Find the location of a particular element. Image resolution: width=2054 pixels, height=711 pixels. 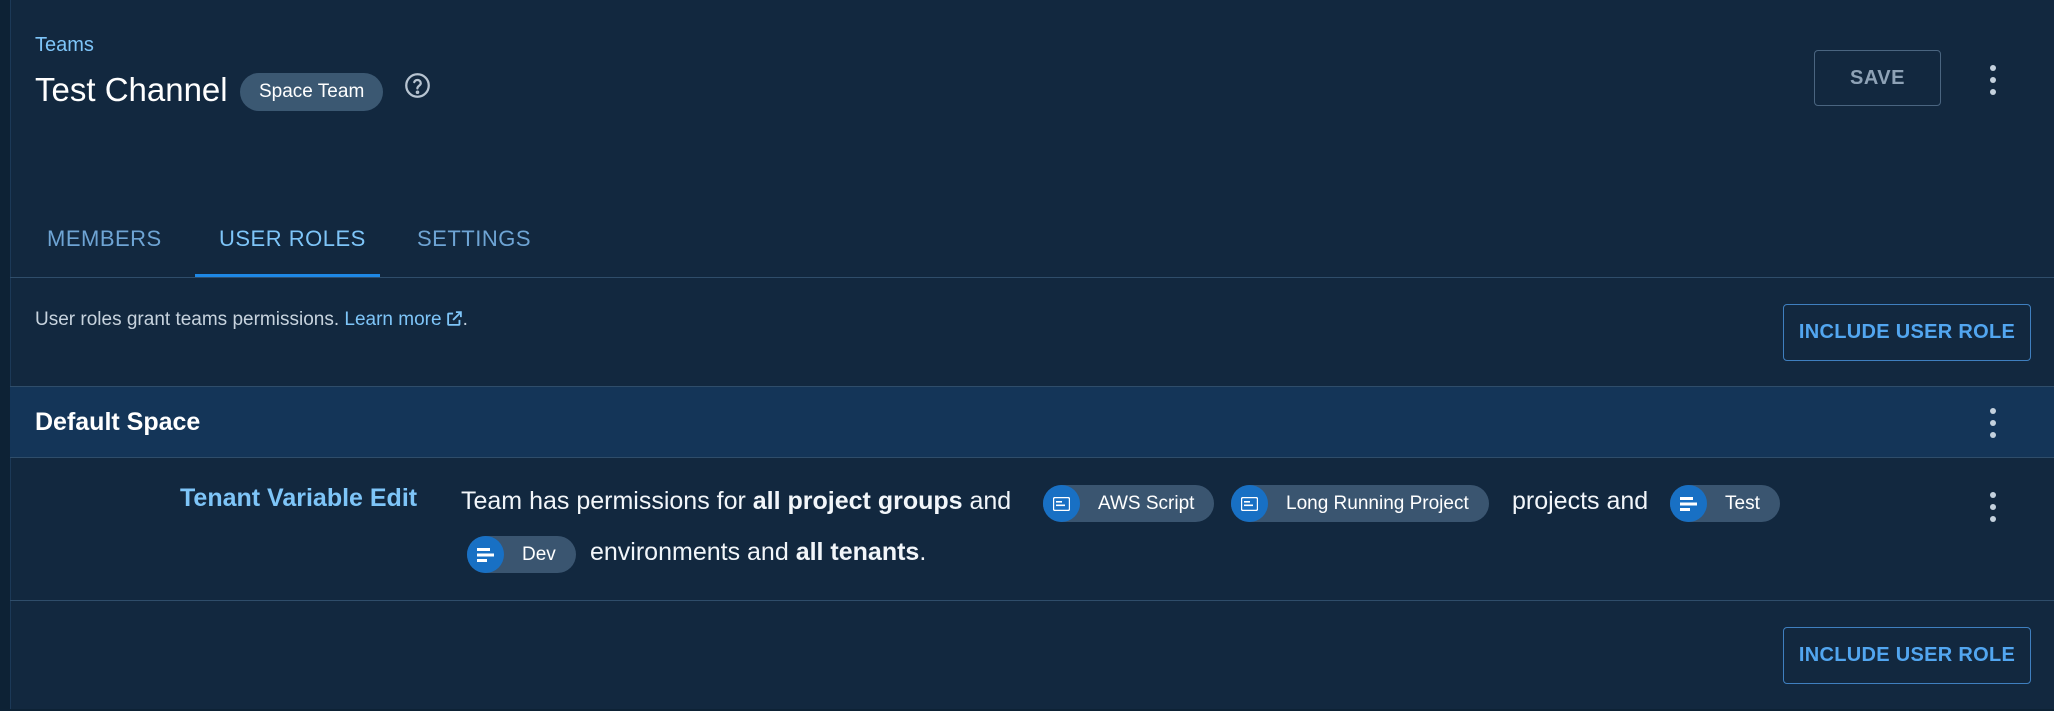

description-trailing: . is located at coordinates (465, 319).